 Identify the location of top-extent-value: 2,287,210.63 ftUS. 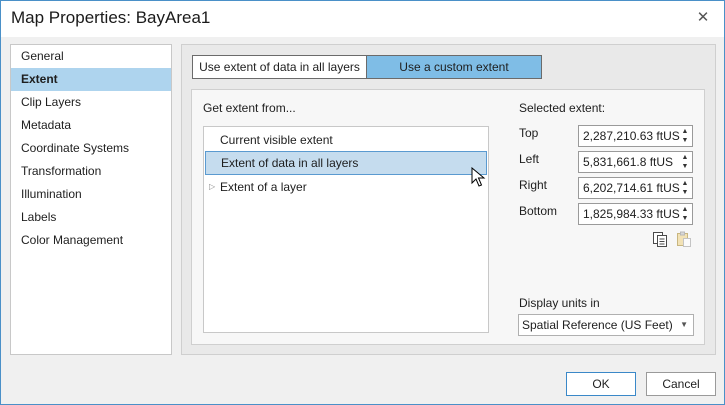
(631, 136).